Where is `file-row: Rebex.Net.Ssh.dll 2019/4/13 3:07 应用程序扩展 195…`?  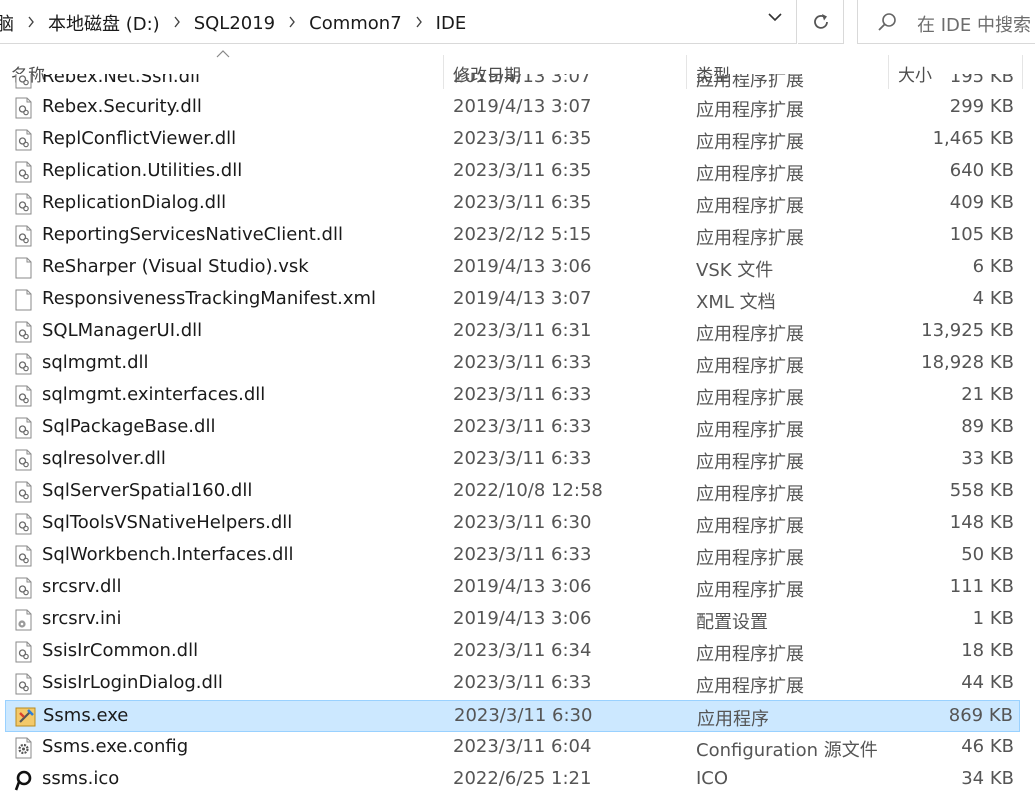
file-row: Rebex.Net.Ssh.dll 2019/4/13 3:07 应用程序扩展 195… is located at coordinates (512, 84).